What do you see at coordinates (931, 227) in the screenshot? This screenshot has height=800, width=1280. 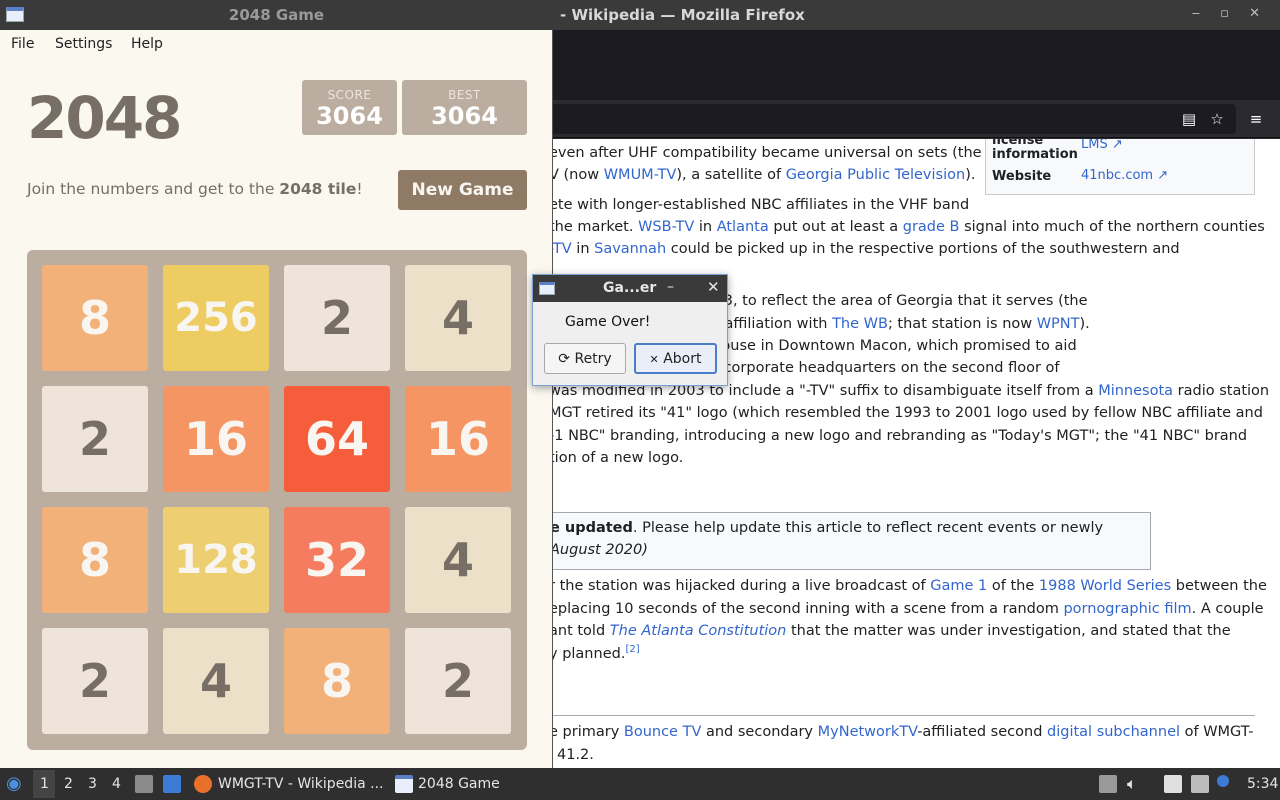 I see `link-grade-b: grade B` at bounding box center [931, 227].